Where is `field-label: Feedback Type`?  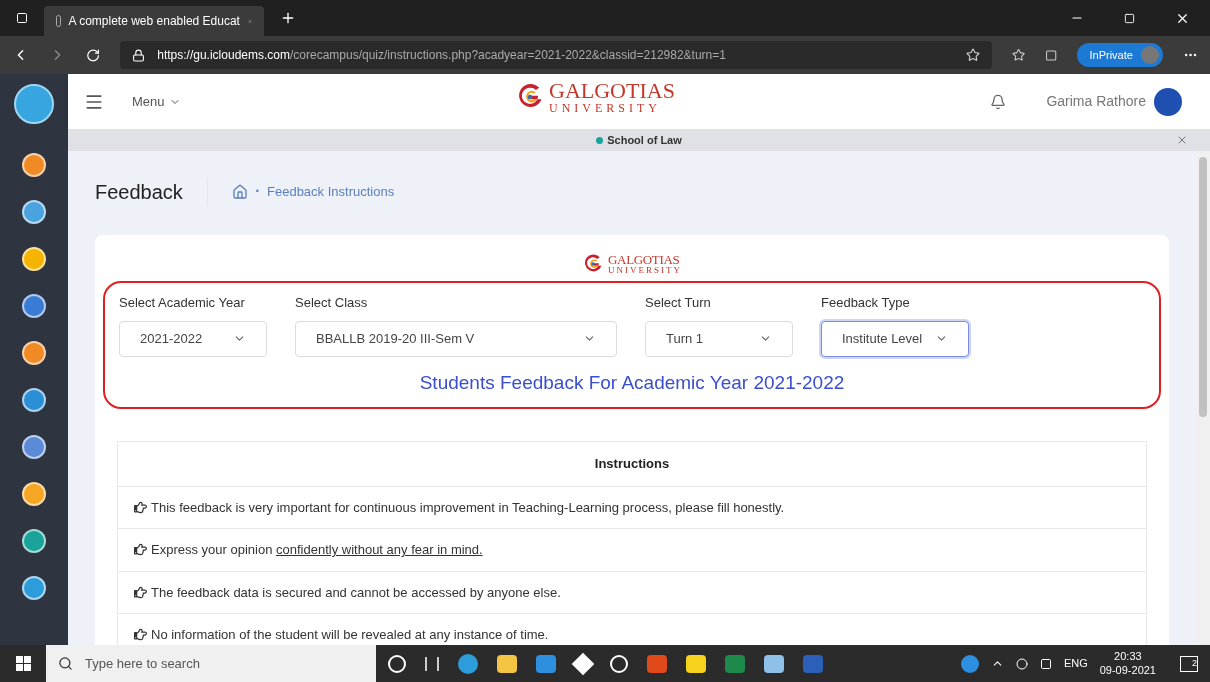 field-label: Feedback Type is located at coordinates (866, 303).